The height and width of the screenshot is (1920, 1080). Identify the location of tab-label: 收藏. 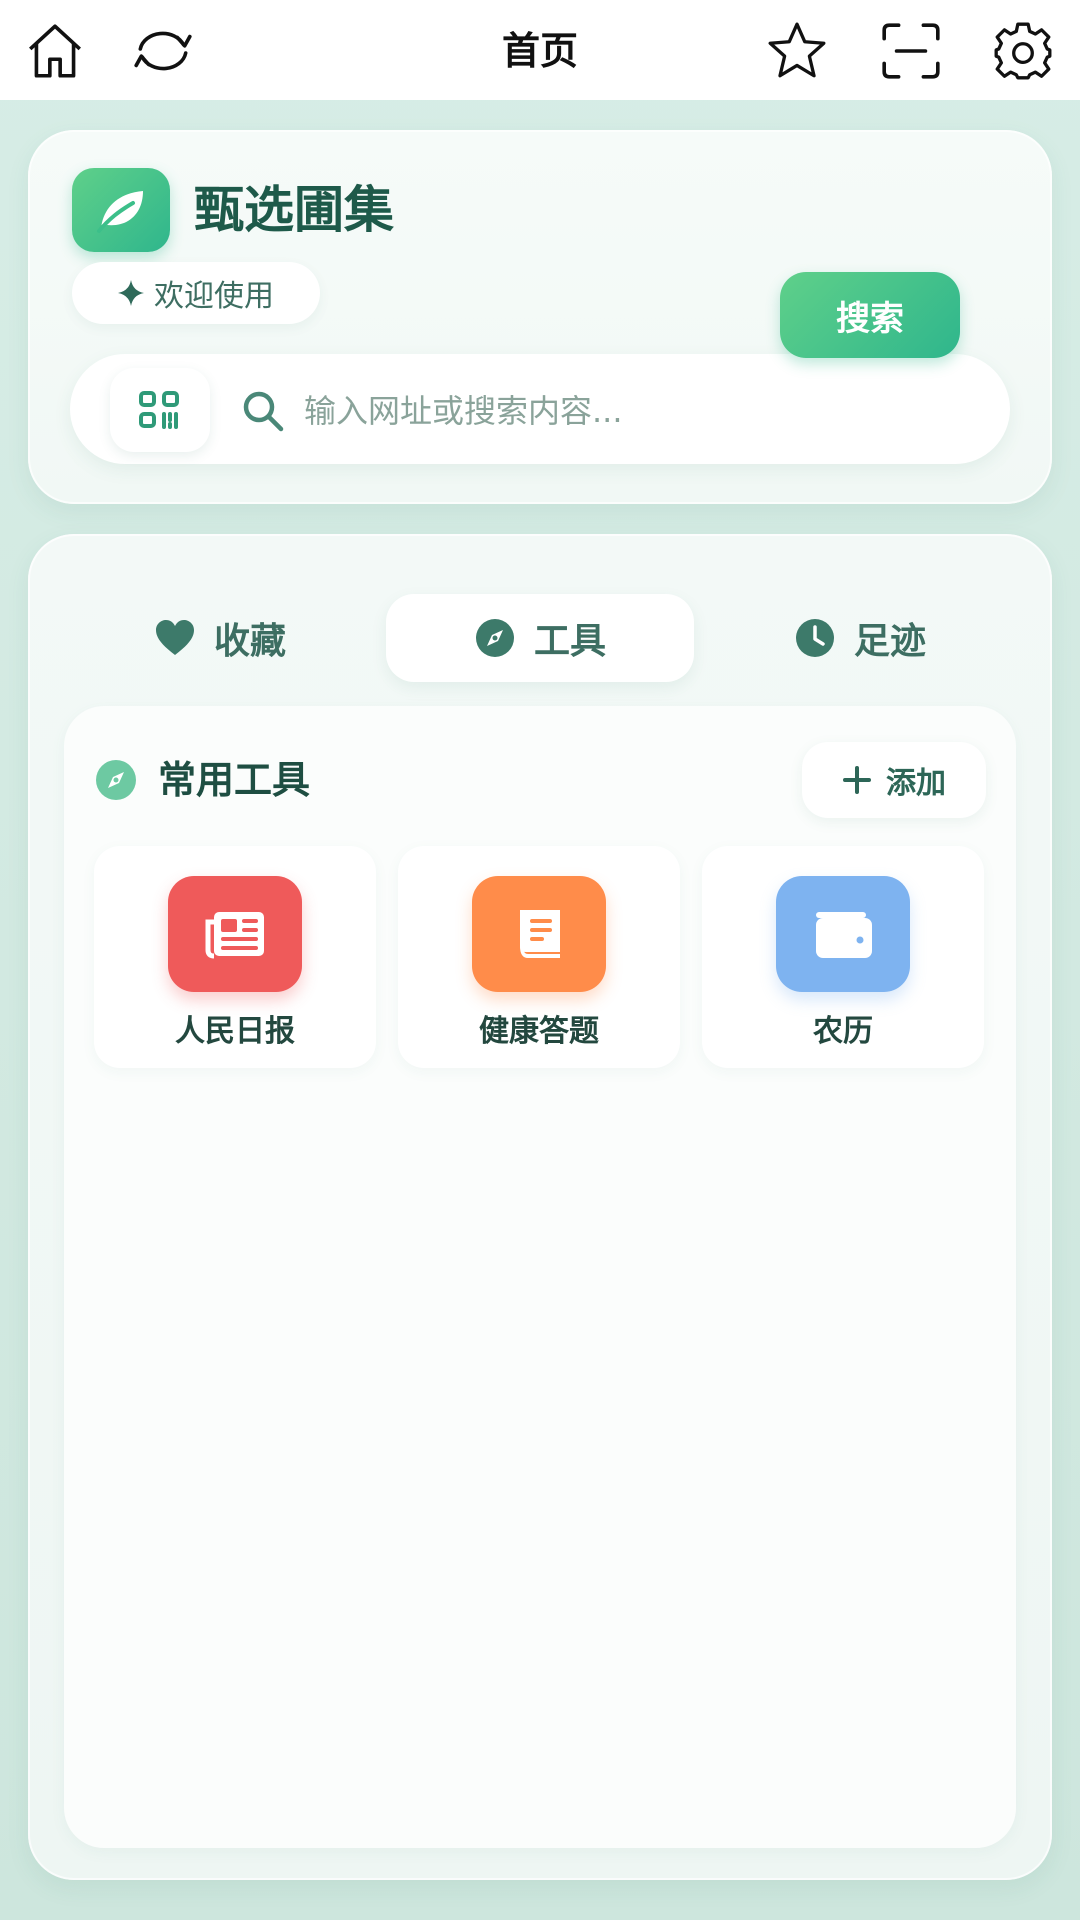
(249, 641).